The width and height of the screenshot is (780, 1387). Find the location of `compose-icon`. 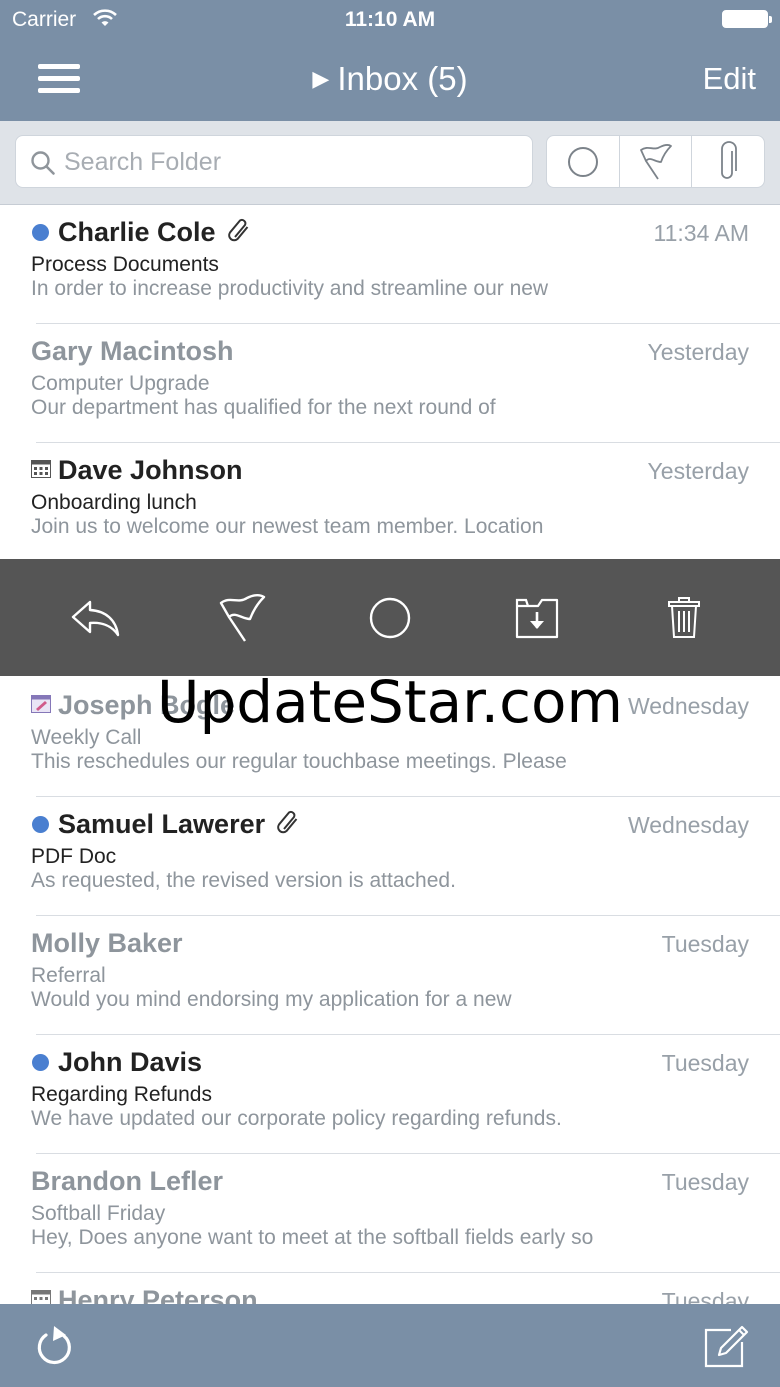

compose-icon is located at coordinates (726, 1348).